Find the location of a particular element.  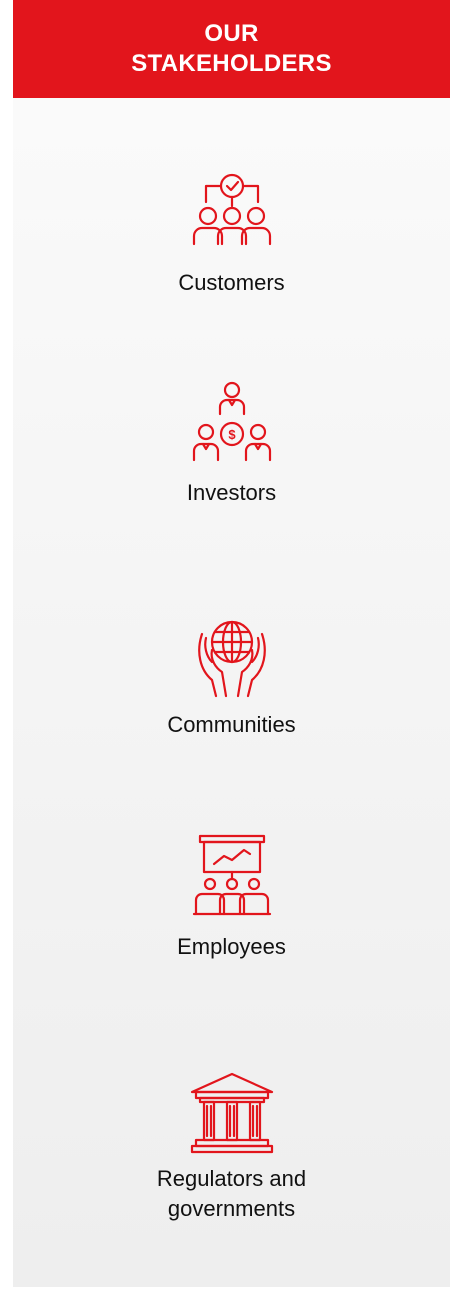

stakeholder-label: Communities is located at coordinates (231, 724).